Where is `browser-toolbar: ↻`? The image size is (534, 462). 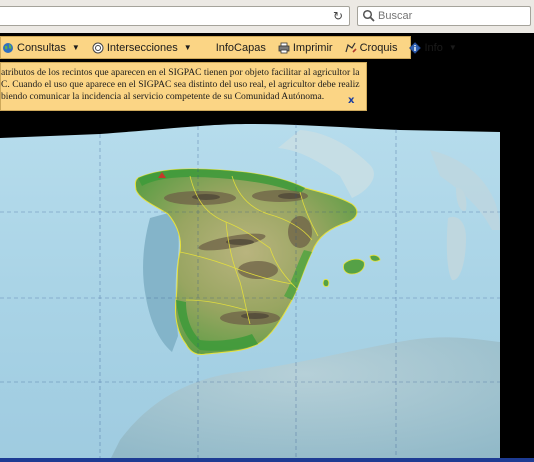 browser-toolbar: ↻ is located at coordinates (267, 17).